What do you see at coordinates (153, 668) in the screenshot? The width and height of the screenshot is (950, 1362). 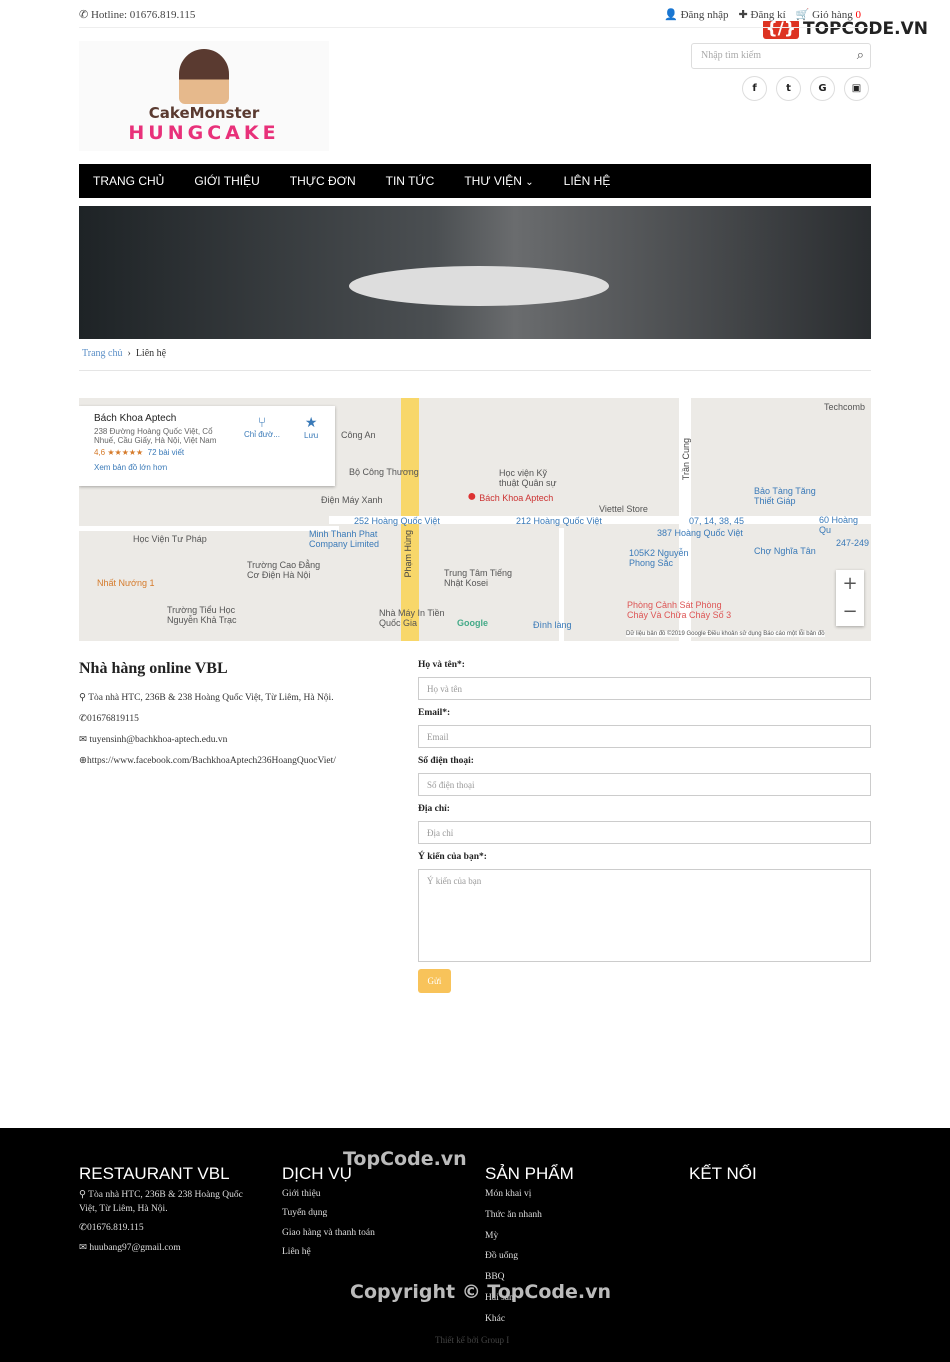 I see `contact-title: Nhà hàng online VBL` at bounding box center [153, 668].